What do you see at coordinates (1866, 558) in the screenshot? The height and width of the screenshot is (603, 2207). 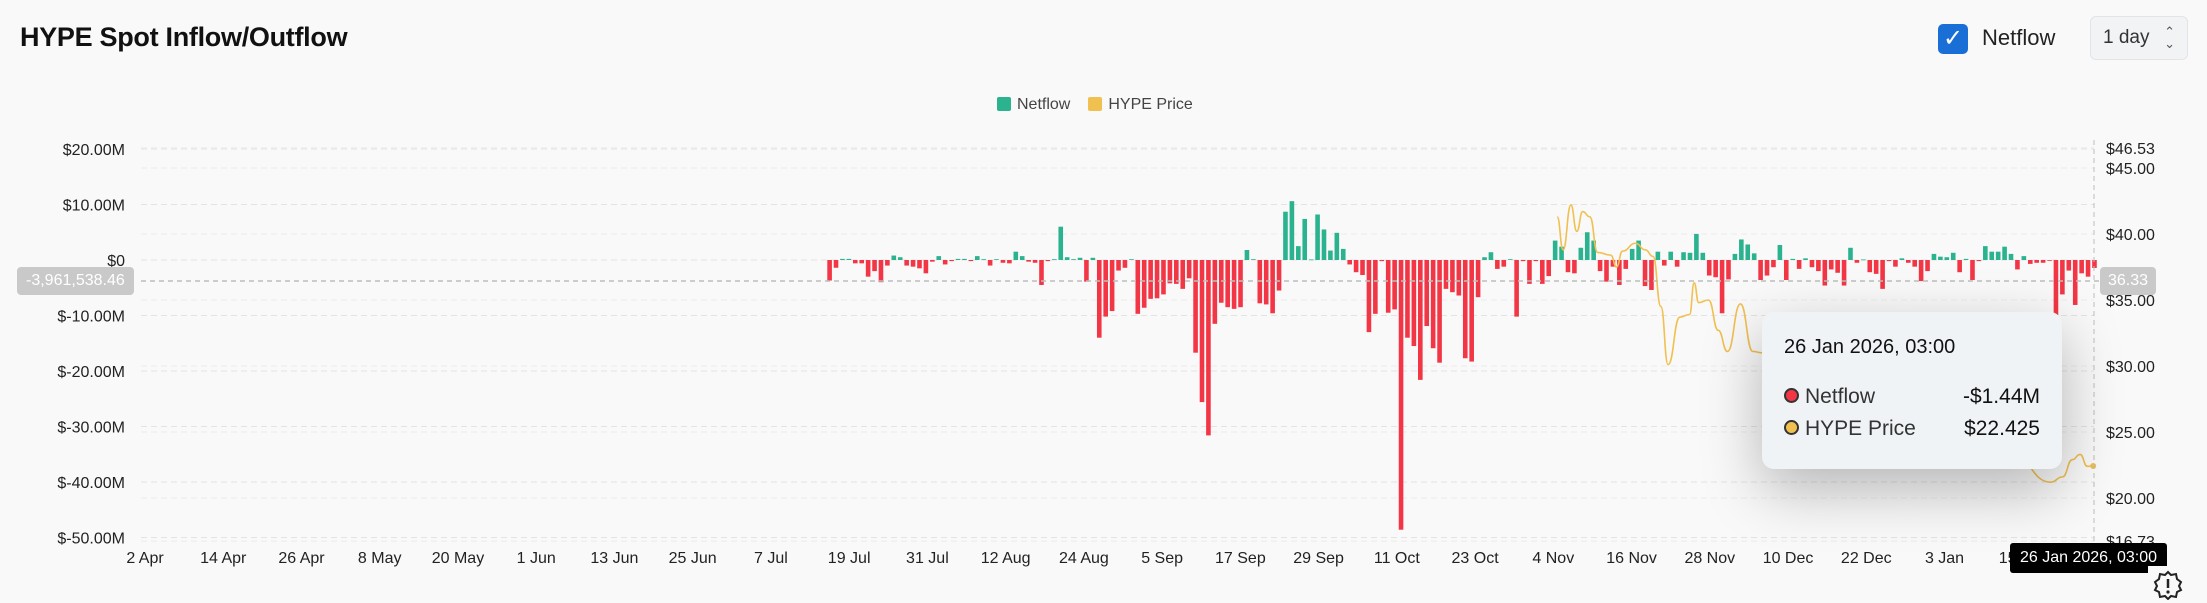 I see `x-tick-label: 22 Dec` at bounding box center [1866, 558].